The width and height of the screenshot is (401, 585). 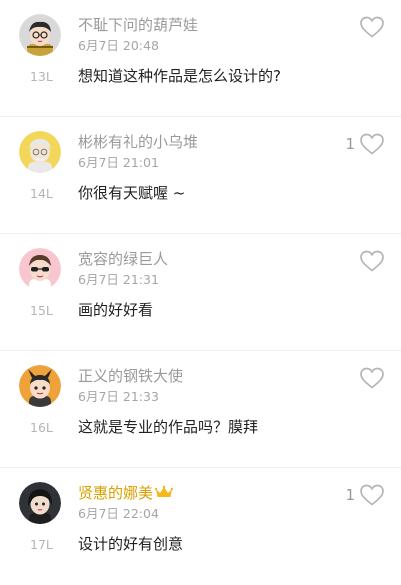 What do you see at coordinates (40, 269) in the screenshot?
I see `avatar-sunglasses-icon` at bounding box center [40, 269].